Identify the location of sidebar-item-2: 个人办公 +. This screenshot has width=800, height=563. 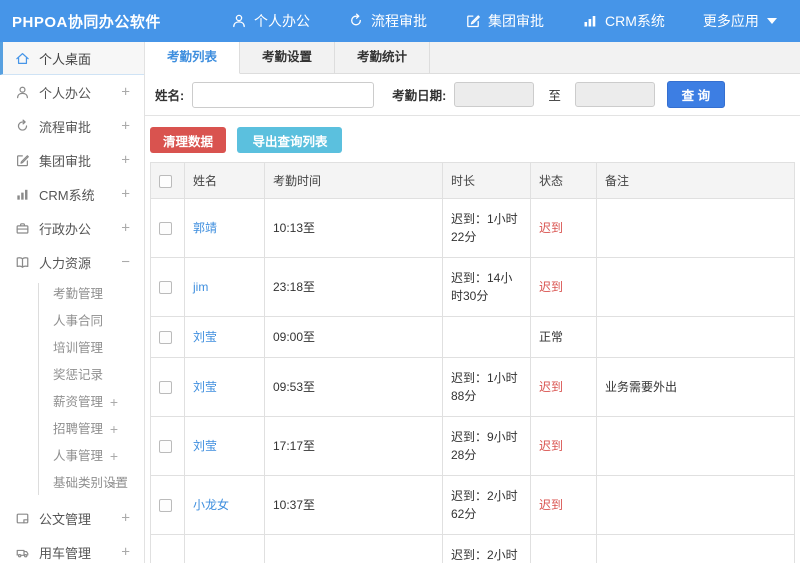
(72, 92).